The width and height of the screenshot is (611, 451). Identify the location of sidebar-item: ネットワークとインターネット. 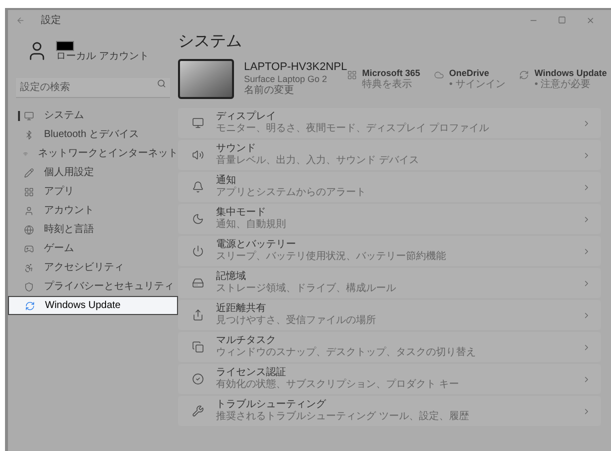
(93, 153).